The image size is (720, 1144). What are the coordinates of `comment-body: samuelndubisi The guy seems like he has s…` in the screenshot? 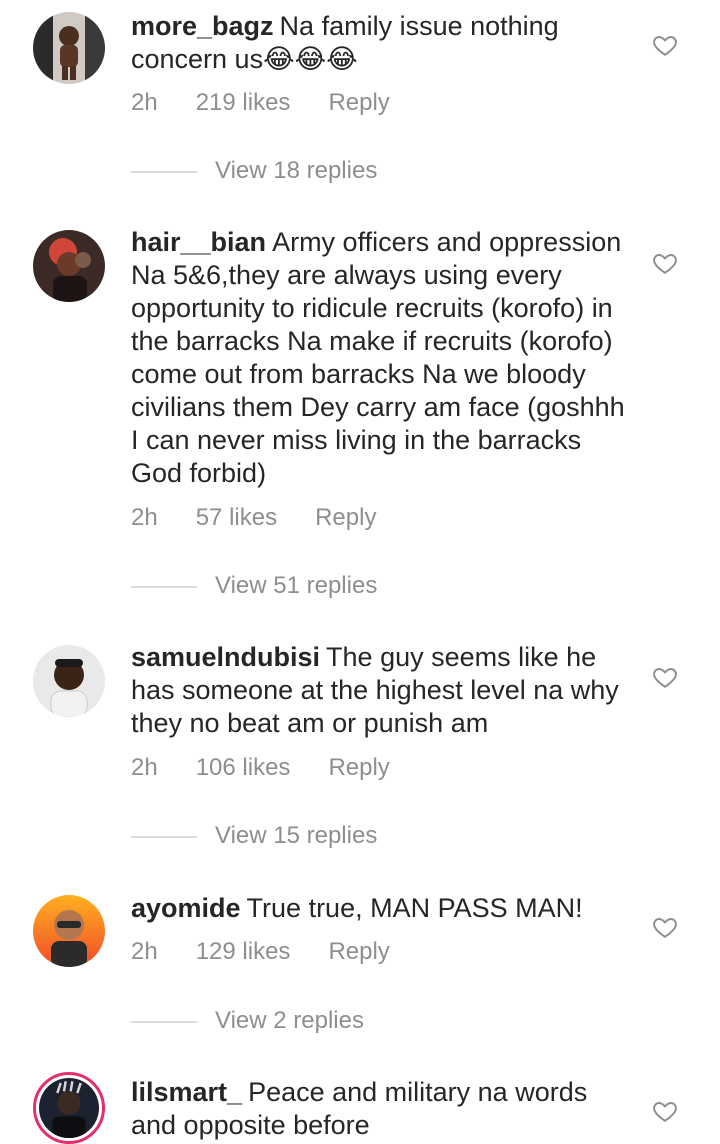 It's located at (381, 690).